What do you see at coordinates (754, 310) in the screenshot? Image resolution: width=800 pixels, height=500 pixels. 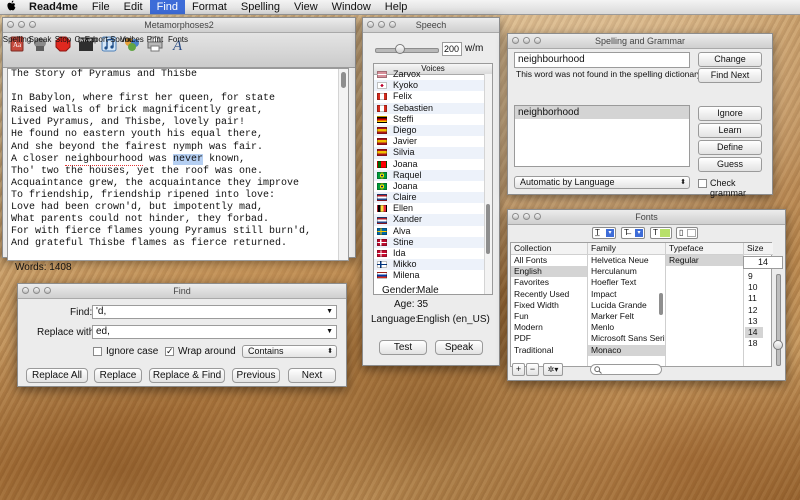 I see `size-item: 12` at bounding box center [754, 310].